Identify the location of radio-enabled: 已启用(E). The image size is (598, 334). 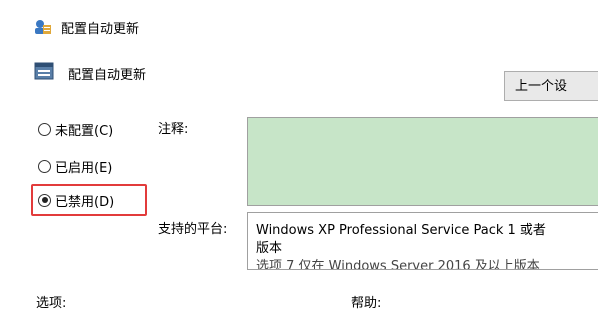
(75, 166).